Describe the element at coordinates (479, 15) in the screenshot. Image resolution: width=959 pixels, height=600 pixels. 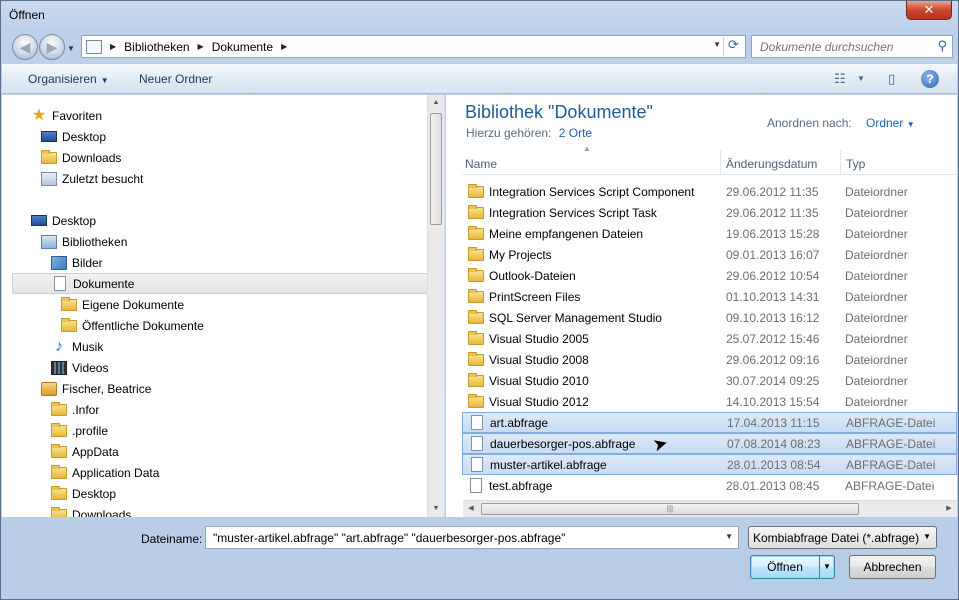
I see `title-bar: Öffnen ✕` at that location.